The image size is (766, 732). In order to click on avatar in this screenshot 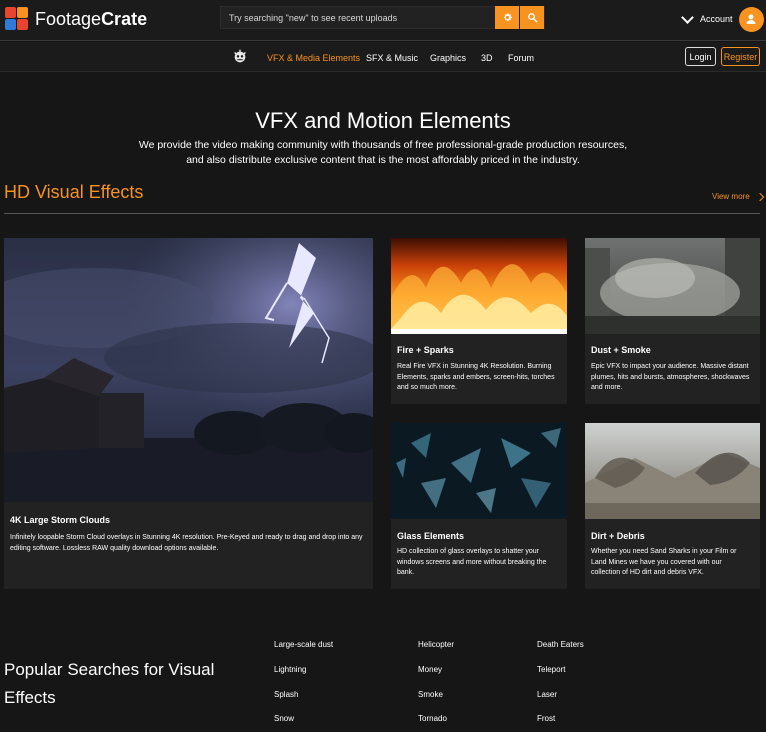, I will do `click(751, 19)`.